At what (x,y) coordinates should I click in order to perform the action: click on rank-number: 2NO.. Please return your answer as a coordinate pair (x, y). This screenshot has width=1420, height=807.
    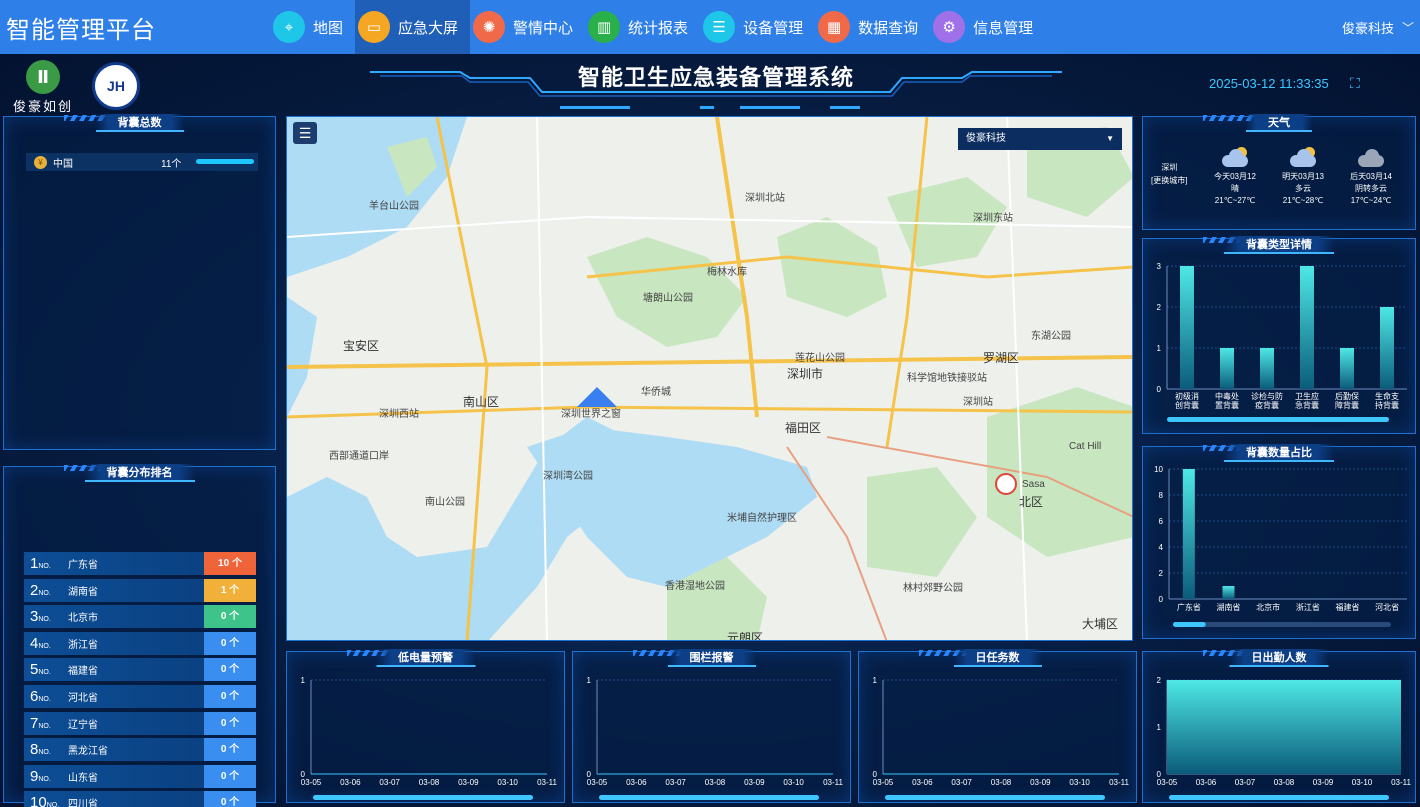
    Looking at the image, I should click on (40, 590).